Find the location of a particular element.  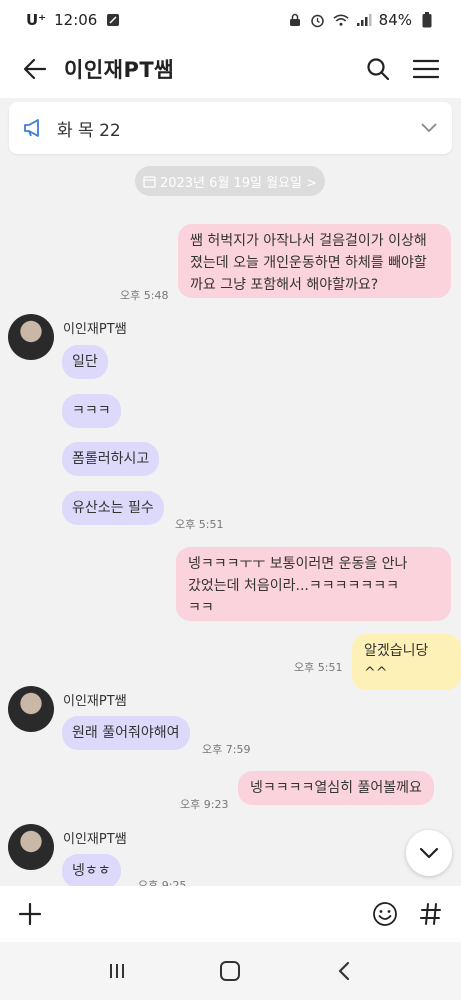

message-input is located at coordinates (207, 914).